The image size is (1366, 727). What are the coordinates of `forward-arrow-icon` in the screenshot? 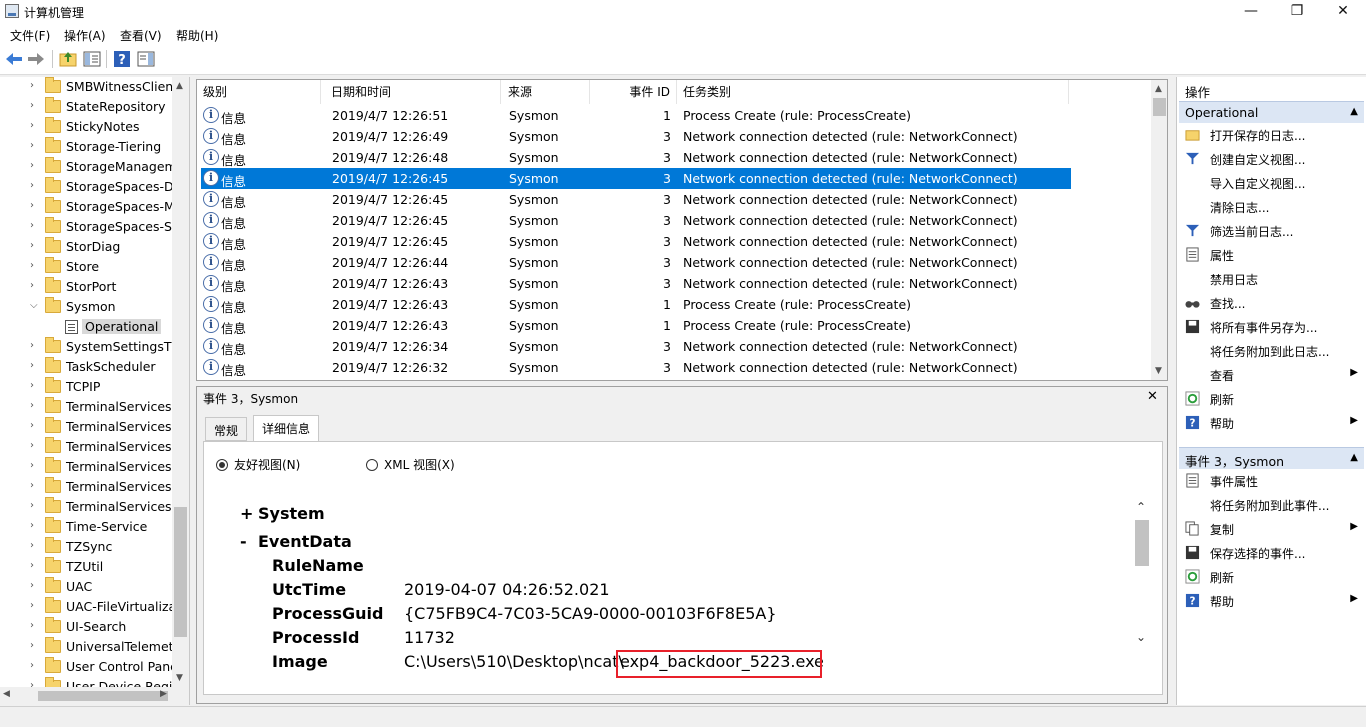 It's located at (36, 59).